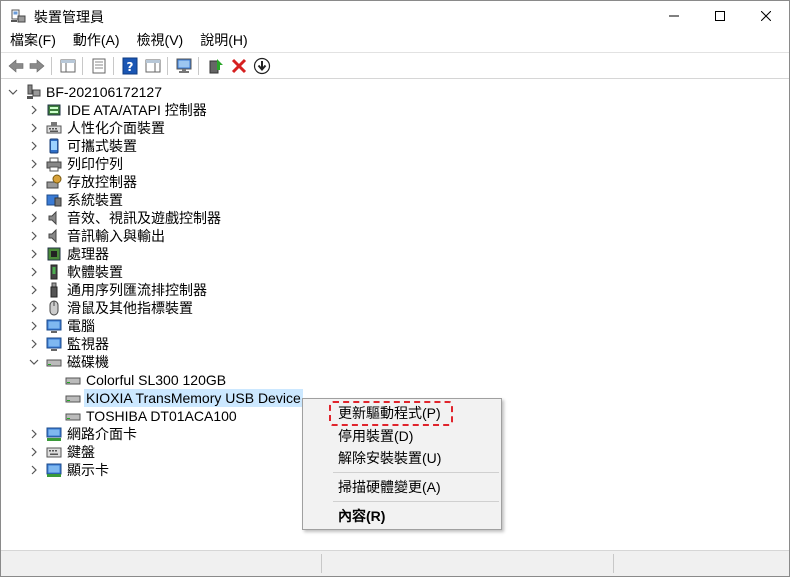 The height and width of the screenshot is (577, 790). Describe the element at coordinates (102, 182) in the screenshot. I see `tree-category-label: 存放控制器` at that location.